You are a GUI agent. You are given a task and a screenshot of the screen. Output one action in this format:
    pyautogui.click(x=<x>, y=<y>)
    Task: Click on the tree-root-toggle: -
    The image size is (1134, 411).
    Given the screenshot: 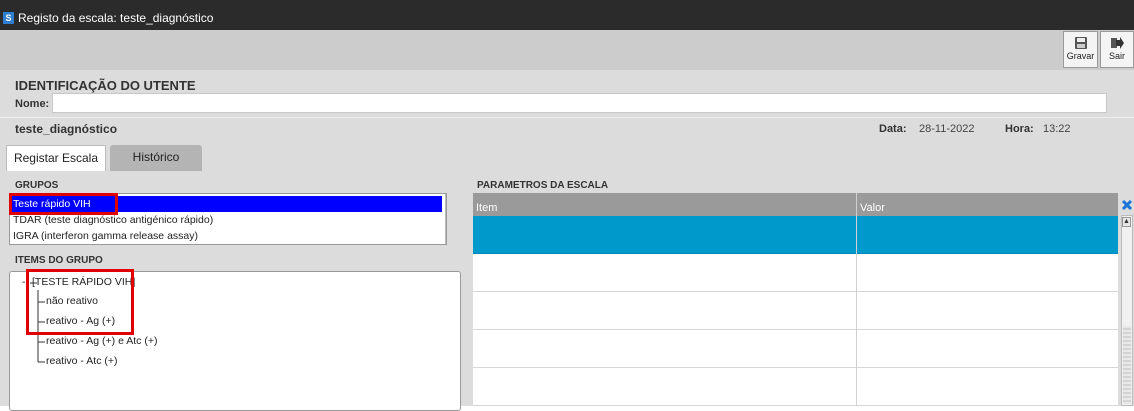 What is the action you would take?
    pyautogui.click(x=24, y=282)
    